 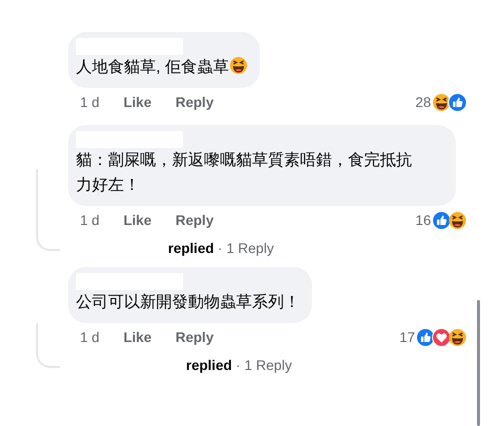 I want to click on thread-line, so click(x=48, y=345).